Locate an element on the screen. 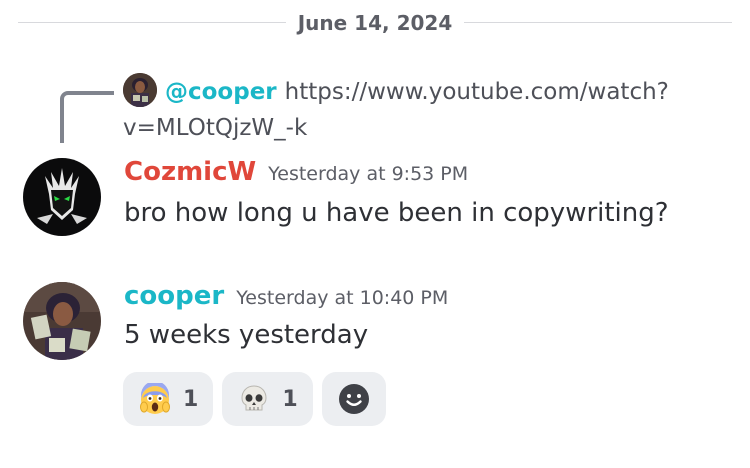 Image resolution: width=750 pixels, height=468 pixels. reactions-bar: 1 1 is located at coordinates (254, 399).